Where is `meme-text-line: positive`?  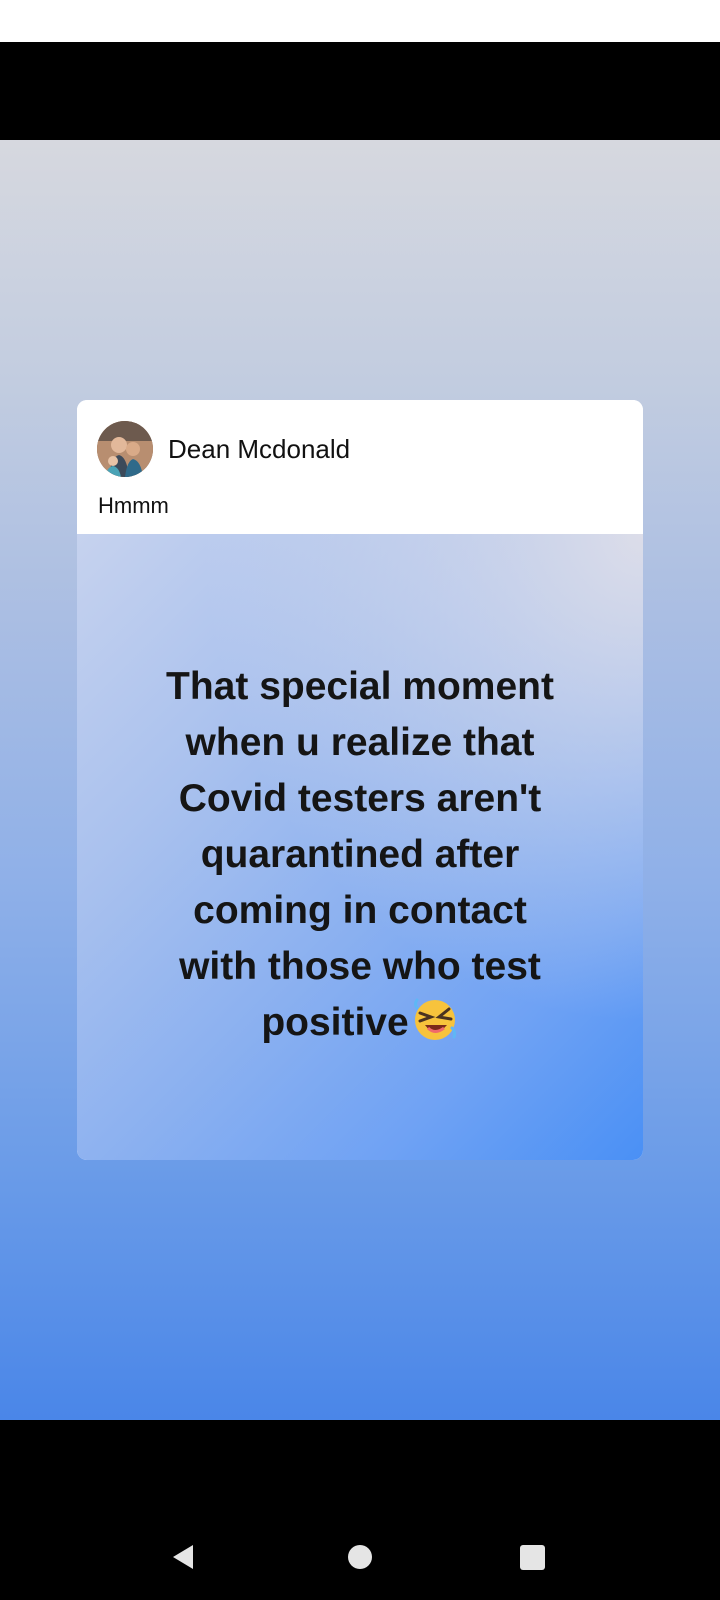 meme-text-line: positive is located at coordinates (335, 1022).